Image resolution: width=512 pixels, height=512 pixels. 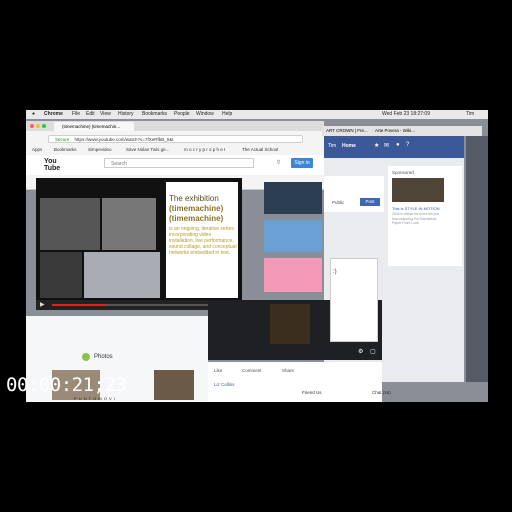 What do you see at coordinates (76, 114) in the screenshot?
I see `menu-file: File` at bounding box center [76, 114].